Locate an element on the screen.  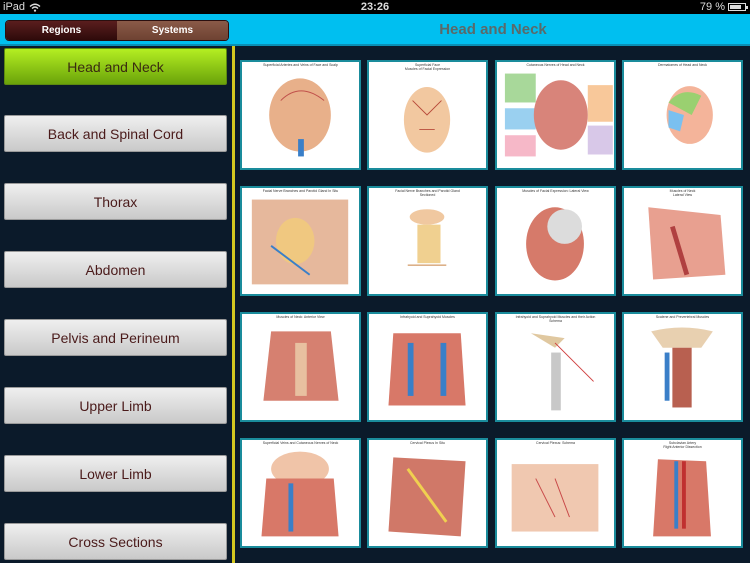
plate-title: Cervical Plexus In Situ is located at coordinates (427, 443).